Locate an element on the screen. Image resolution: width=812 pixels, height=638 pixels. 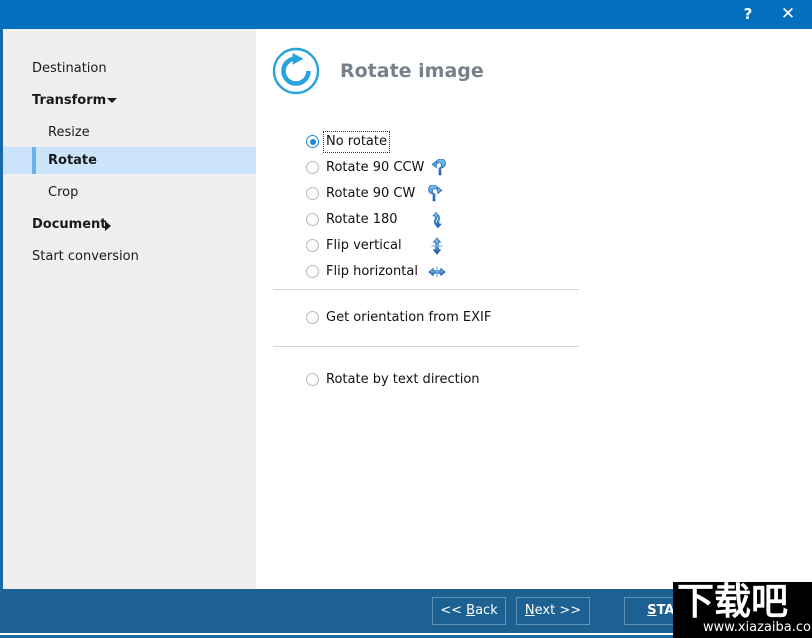
radio-label: Flip horizontal is located at coordinates (372, 271).